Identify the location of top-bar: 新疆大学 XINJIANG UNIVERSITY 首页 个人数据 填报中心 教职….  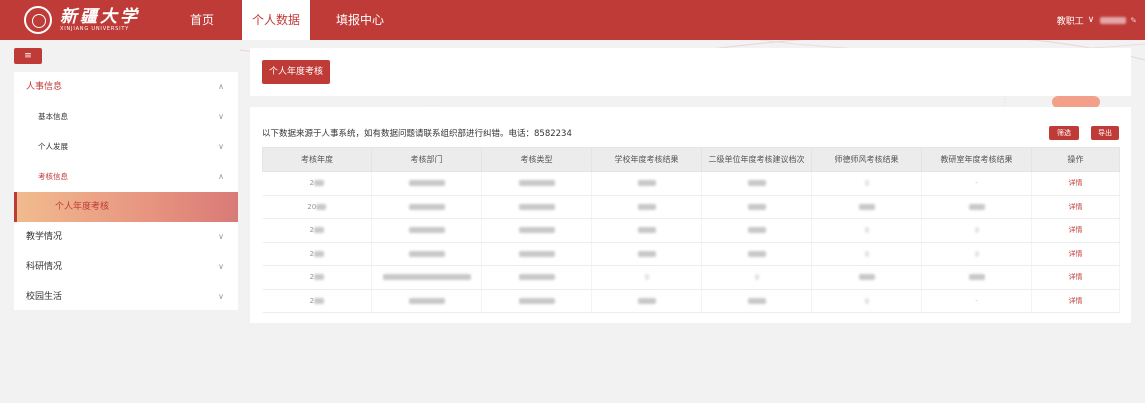
(572, 20).